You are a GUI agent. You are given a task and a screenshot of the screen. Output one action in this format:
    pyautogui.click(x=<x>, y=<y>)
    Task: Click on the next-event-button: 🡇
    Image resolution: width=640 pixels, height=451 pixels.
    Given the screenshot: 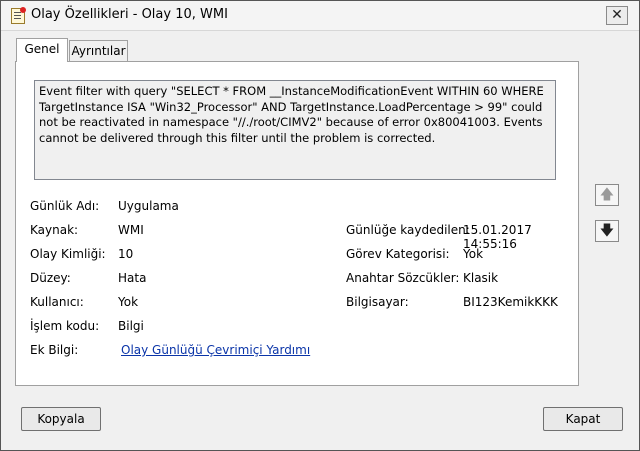 What is the action you would take?
    pyautogui.click(x=607, y=231)
    